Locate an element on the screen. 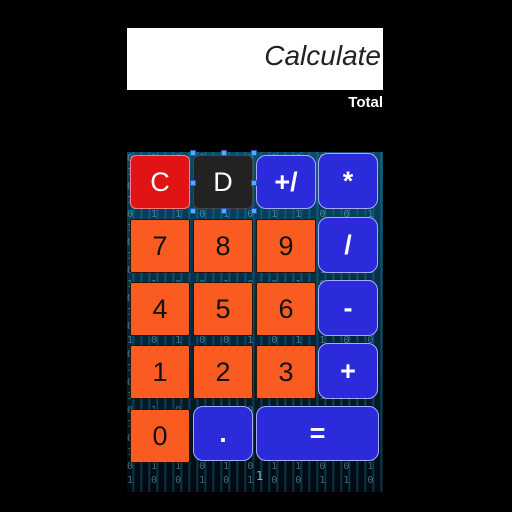  digit-0-button: 0 is located at coordinates (160, 436).